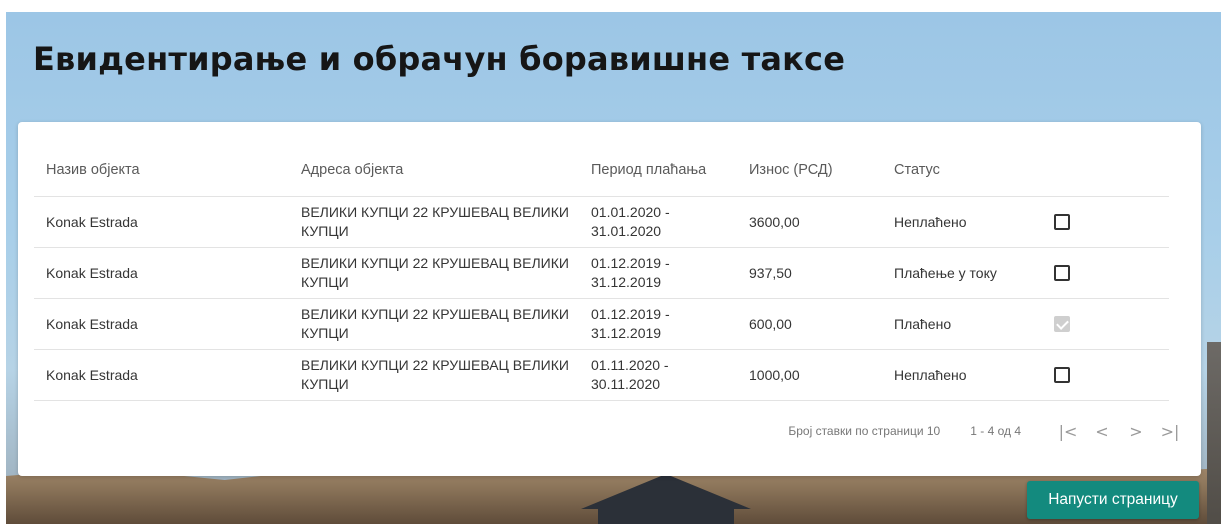  I want to click on items-per-page: Број ставки по страници 10, so click(864, 431).